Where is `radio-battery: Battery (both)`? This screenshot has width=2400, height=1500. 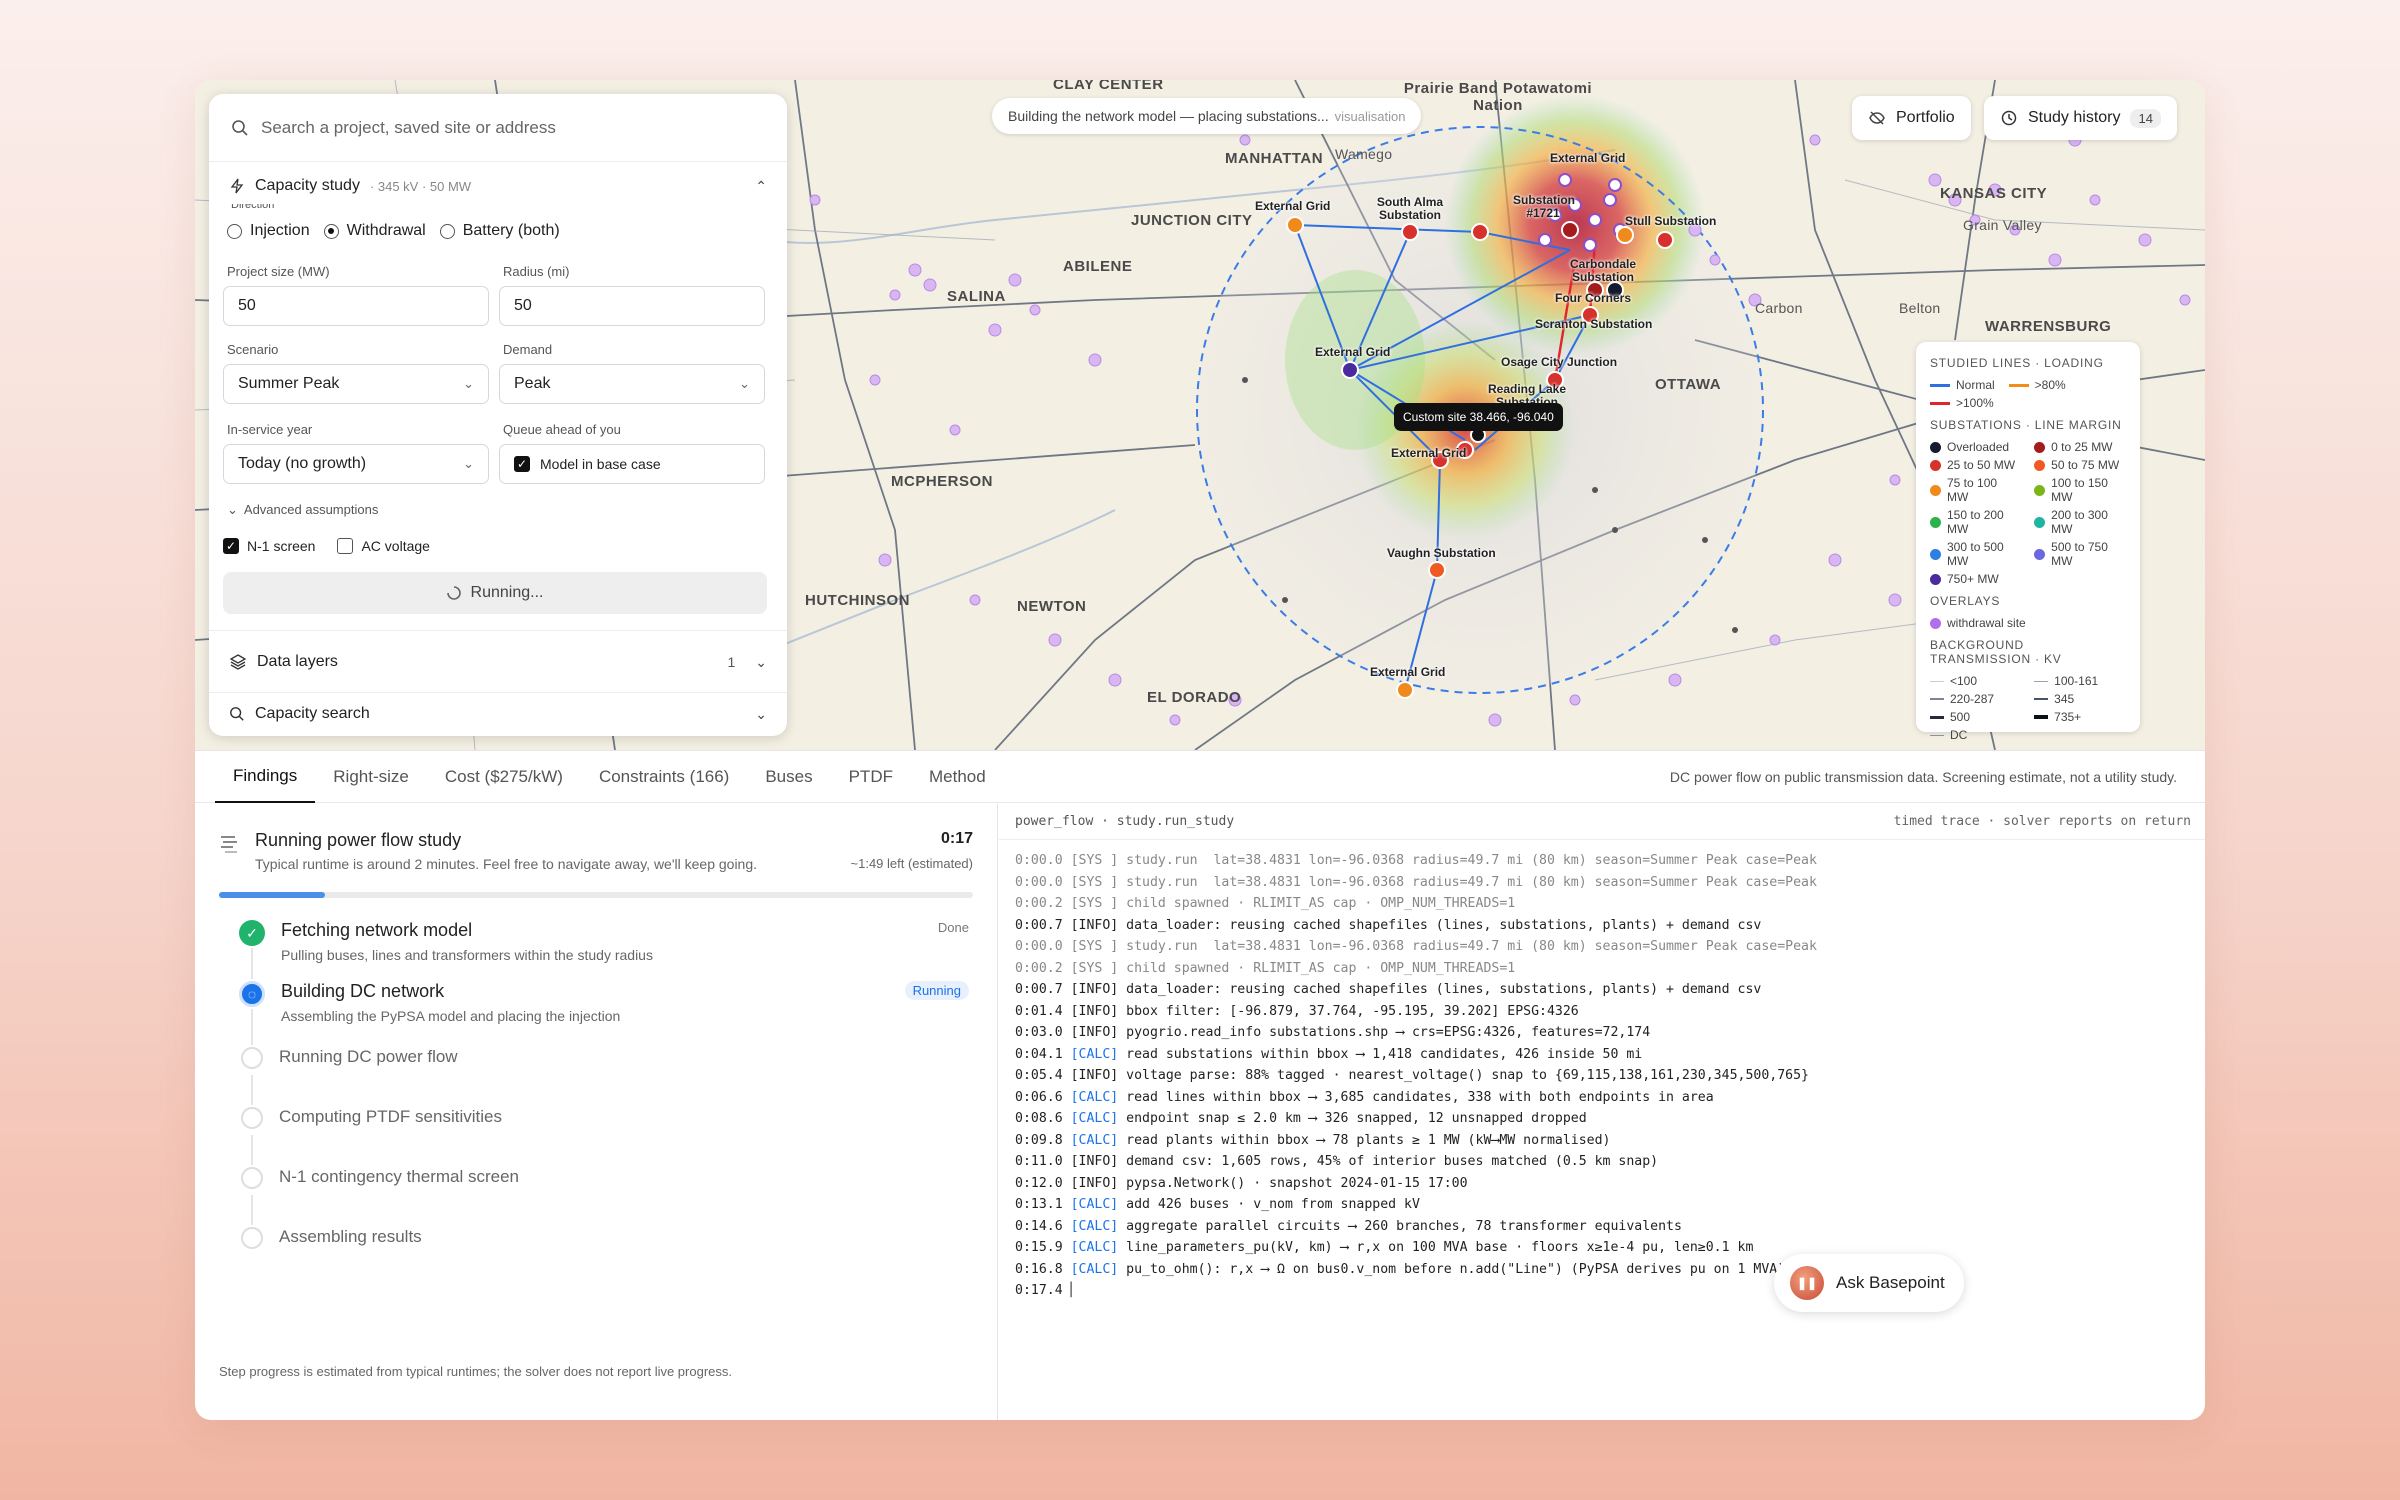 radio-battery: Battery (both) is located at coordinates (499, 231).